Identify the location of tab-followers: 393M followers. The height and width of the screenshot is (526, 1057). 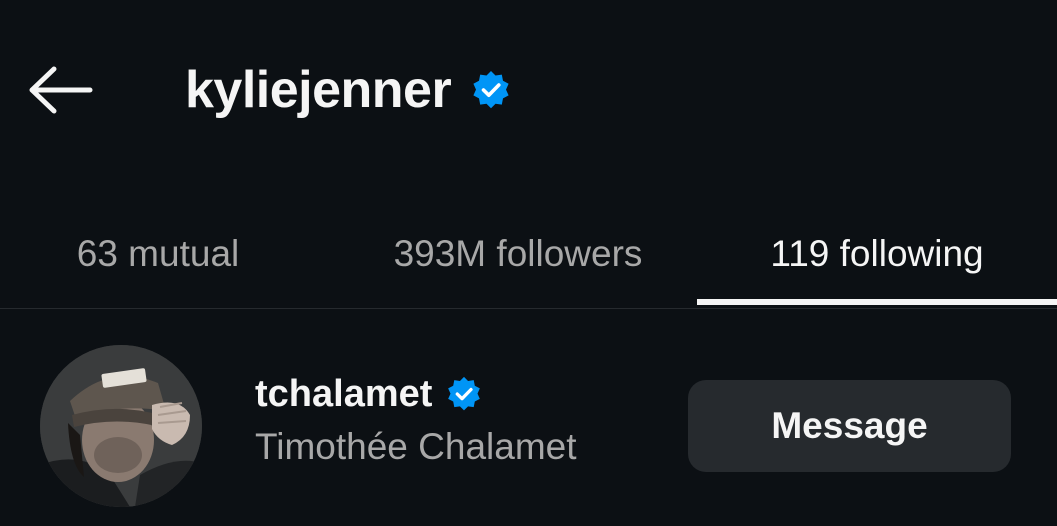
(518, 254).